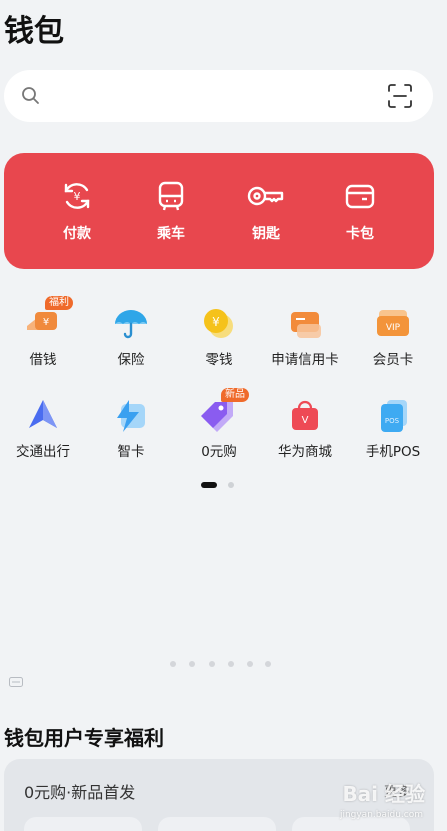 Image resolution: width=447 pixels, height=831 pixels. Describe the element at coordinates (84, 738) in the screenshot. I see `section-title-welfare: 钱包用户专享福利` at that location.